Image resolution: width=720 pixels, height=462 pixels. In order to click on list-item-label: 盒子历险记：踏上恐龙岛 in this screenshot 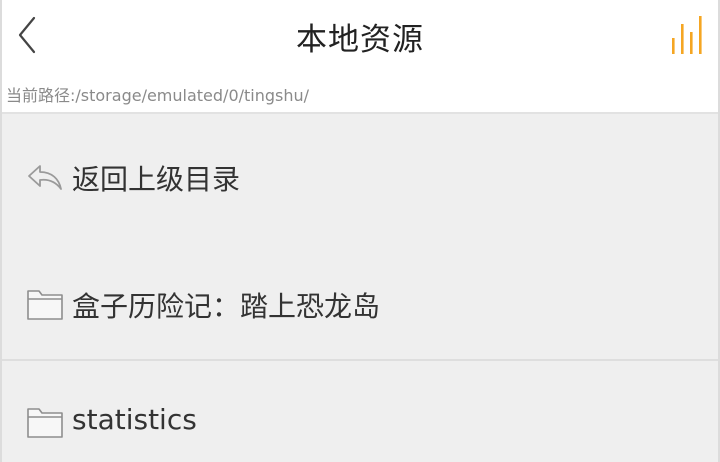, I will do `click(226, 306)`.